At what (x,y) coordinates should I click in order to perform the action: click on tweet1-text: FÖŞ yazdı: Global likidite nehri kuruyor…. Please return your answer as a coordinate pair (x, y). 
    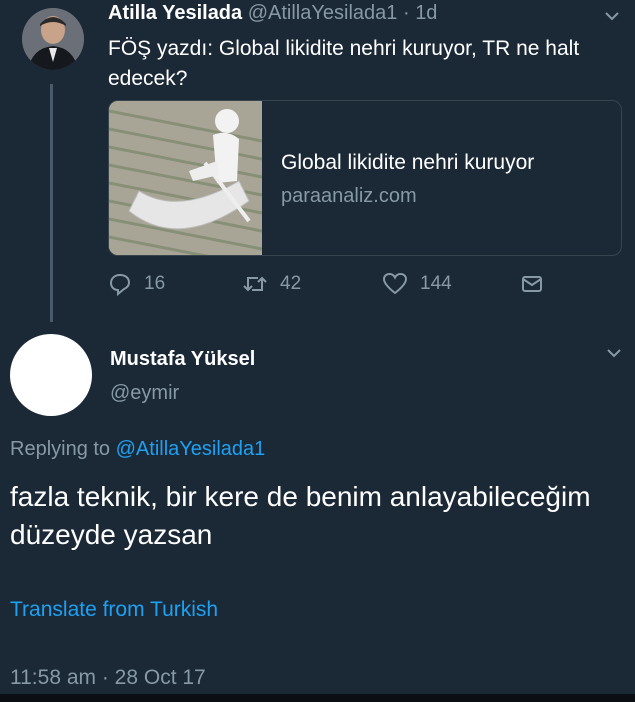
    Looking at the image, I should click on (344, 63).